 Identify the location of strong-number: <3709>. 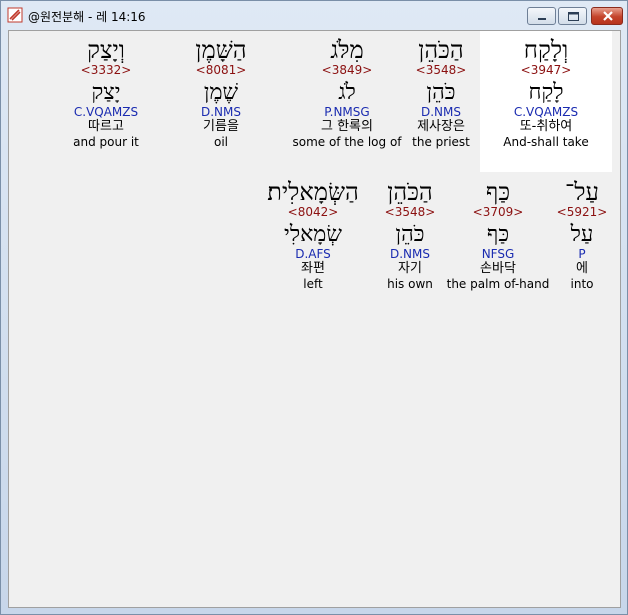
(498, 212).